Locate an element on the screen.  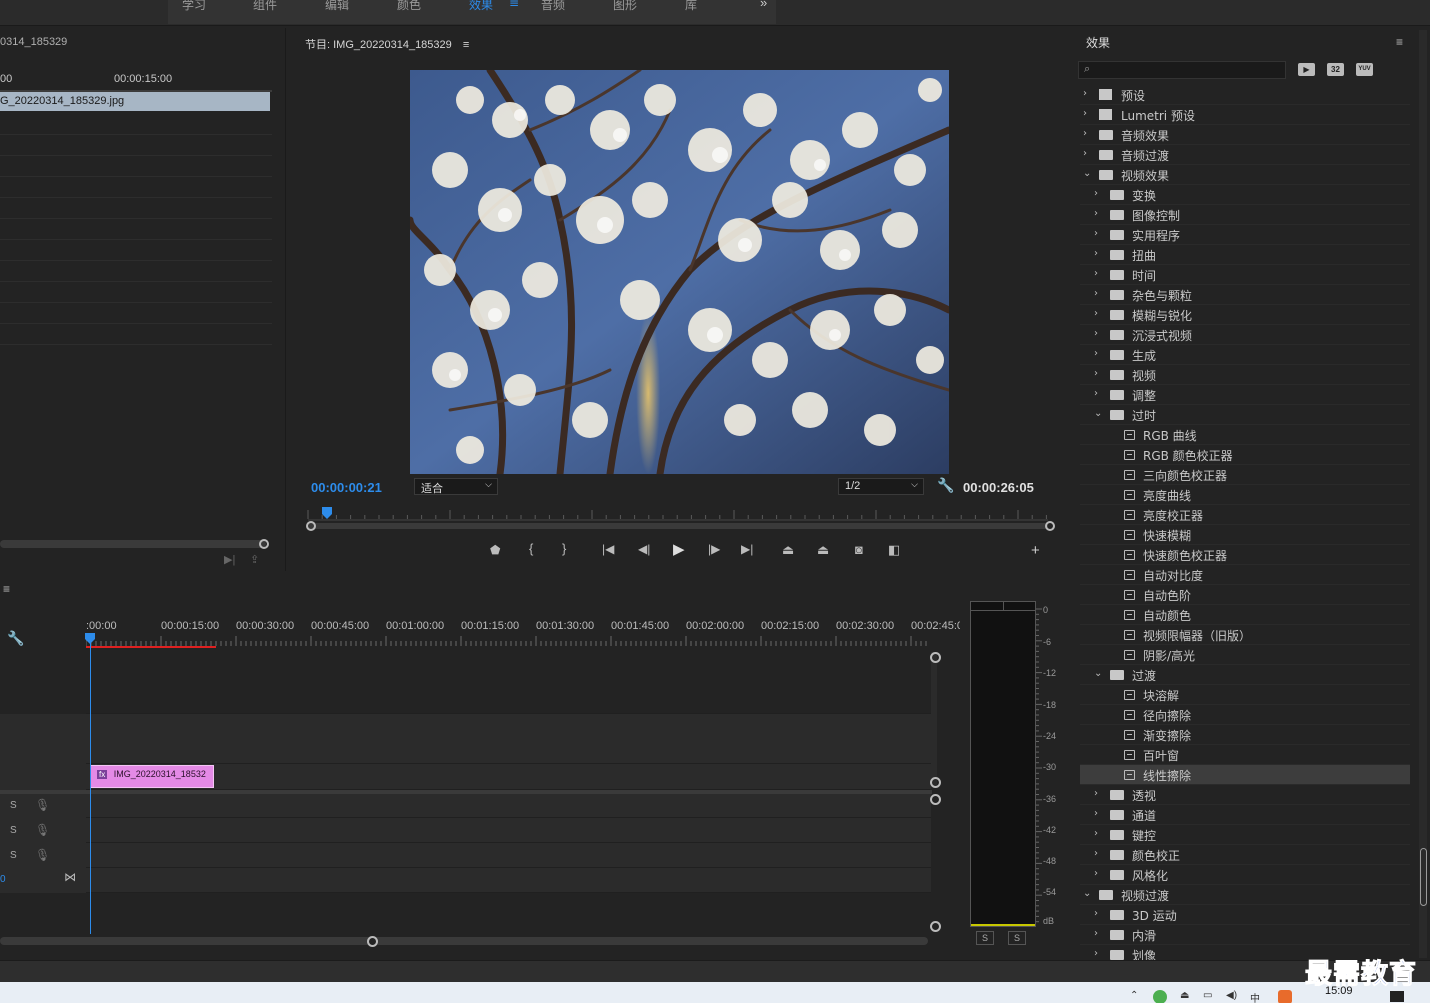
effect-item: RGB 颜色校正器 is located at coordinates (1245, 455).